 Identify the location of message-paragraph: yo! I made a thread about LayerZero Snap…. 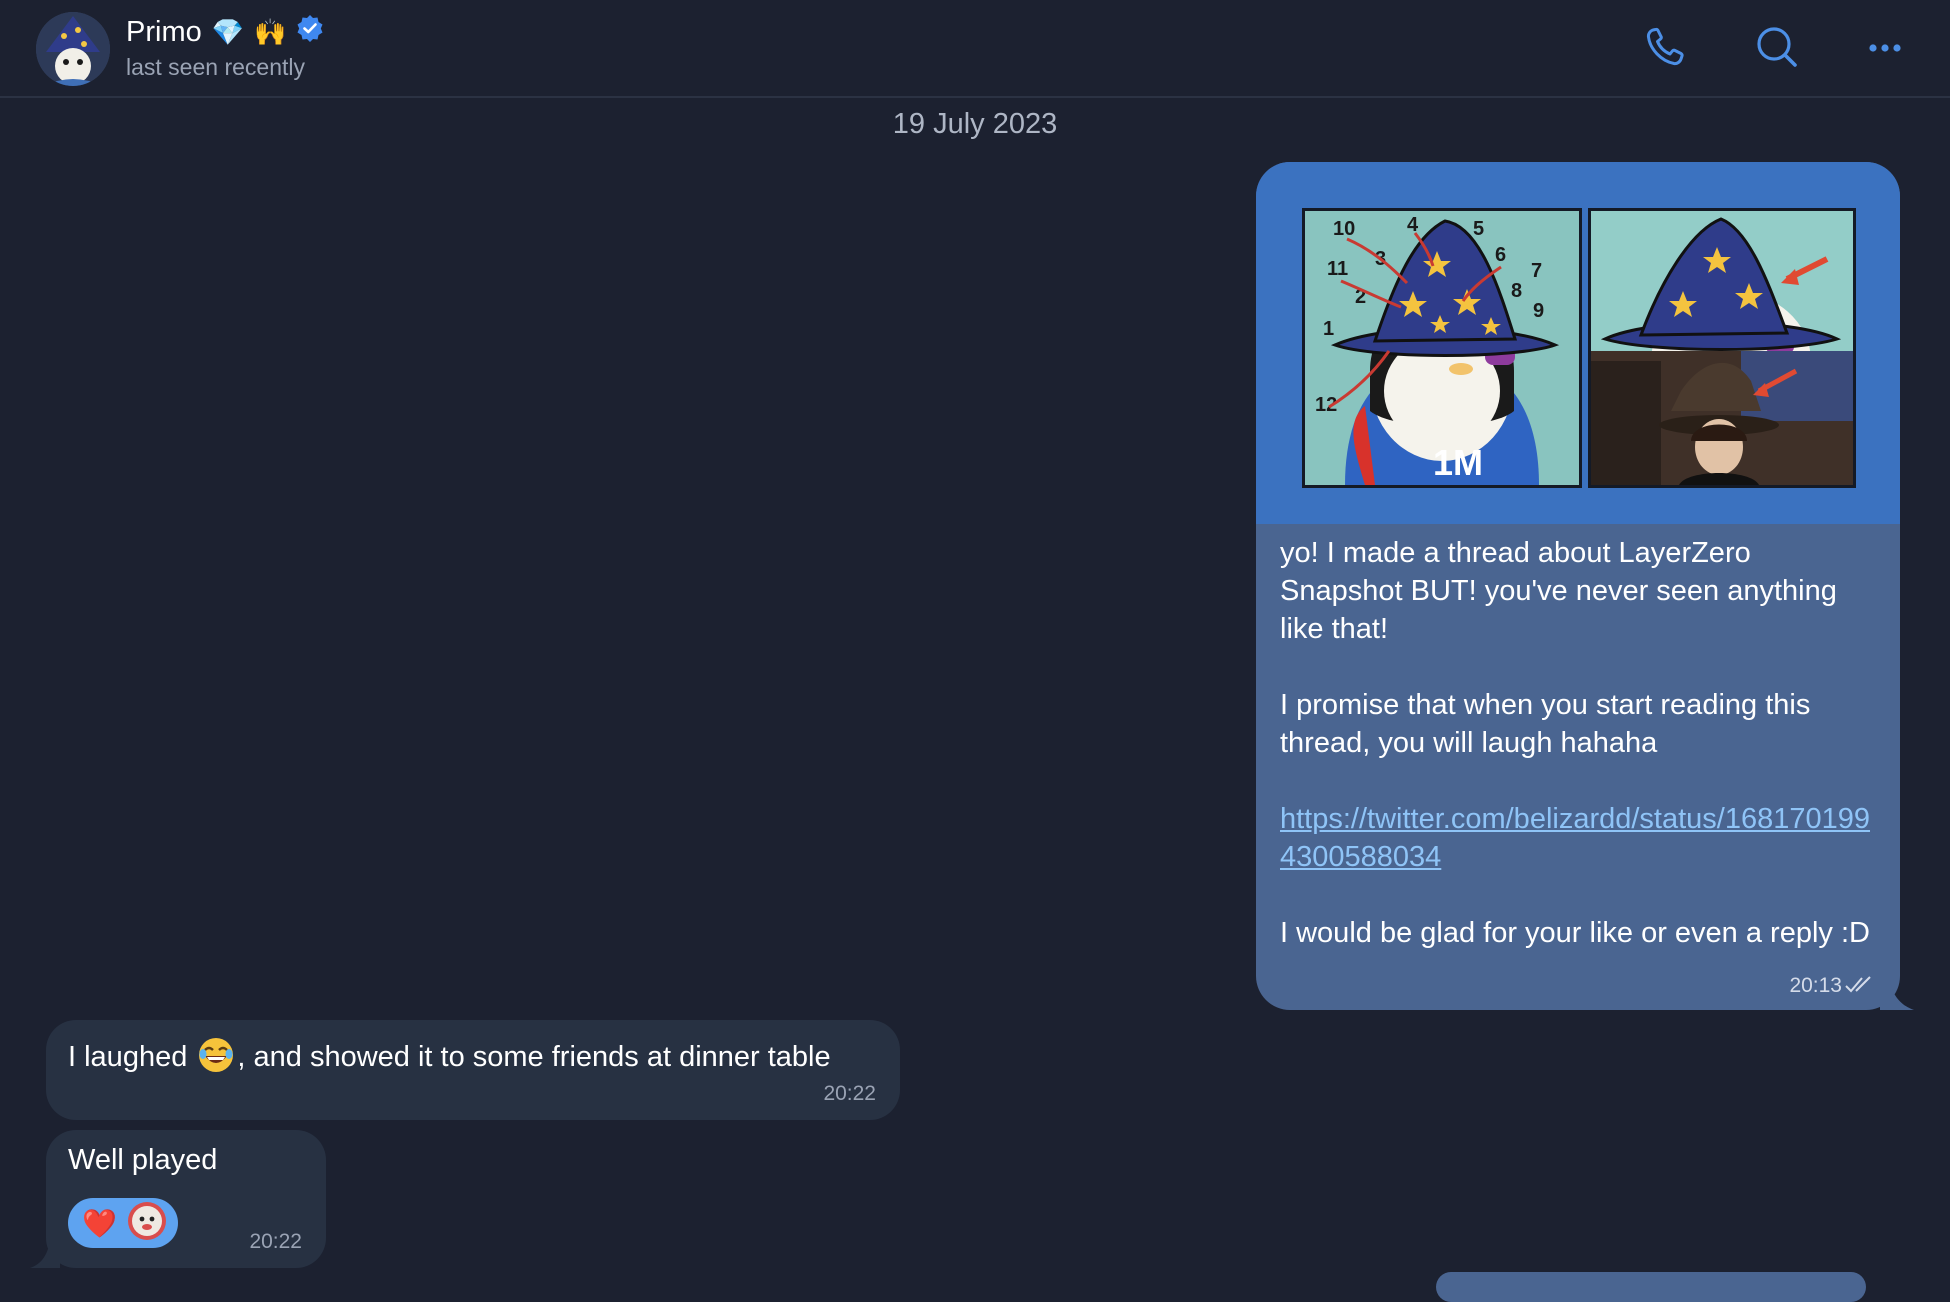
(1558, 591).